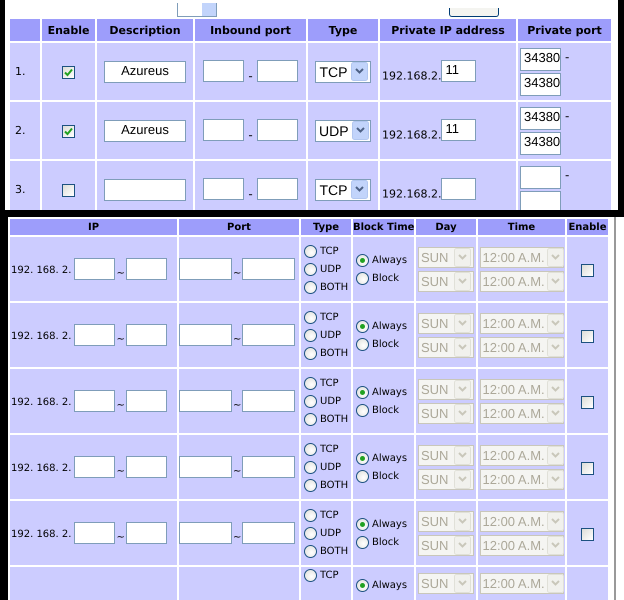 Image resolution: width=624 pixels, height=600 pixels. What do you see at coordinates (343, 131) in the screenshot?
I see `type-dropdown: UDP` at bounding box center [343, 131].